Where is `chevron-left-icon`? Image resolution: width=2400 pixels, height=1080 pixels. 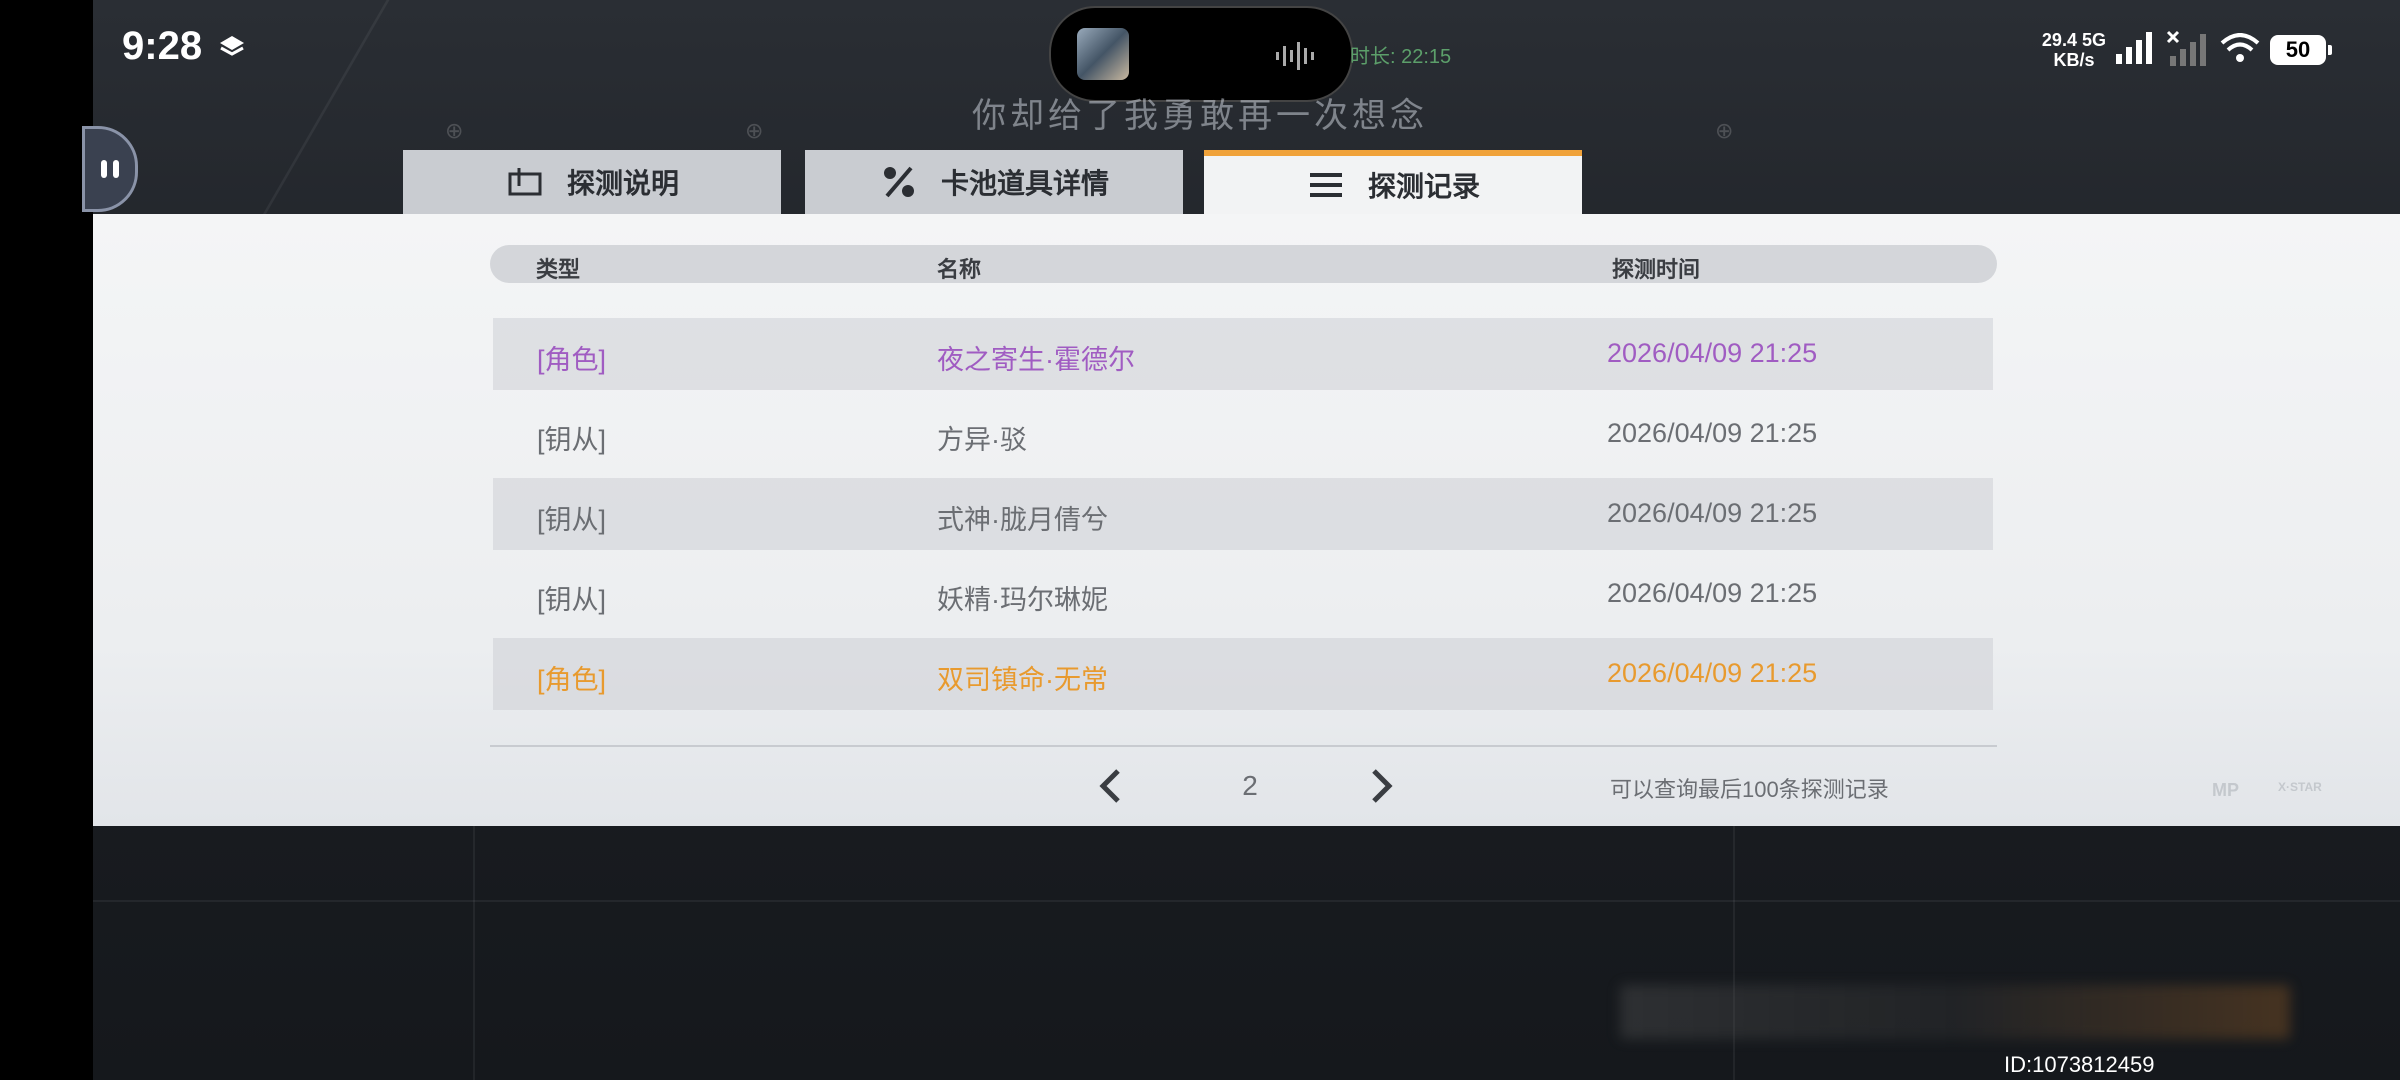
chevron-left-icon is located at coordinates (1109, 786).